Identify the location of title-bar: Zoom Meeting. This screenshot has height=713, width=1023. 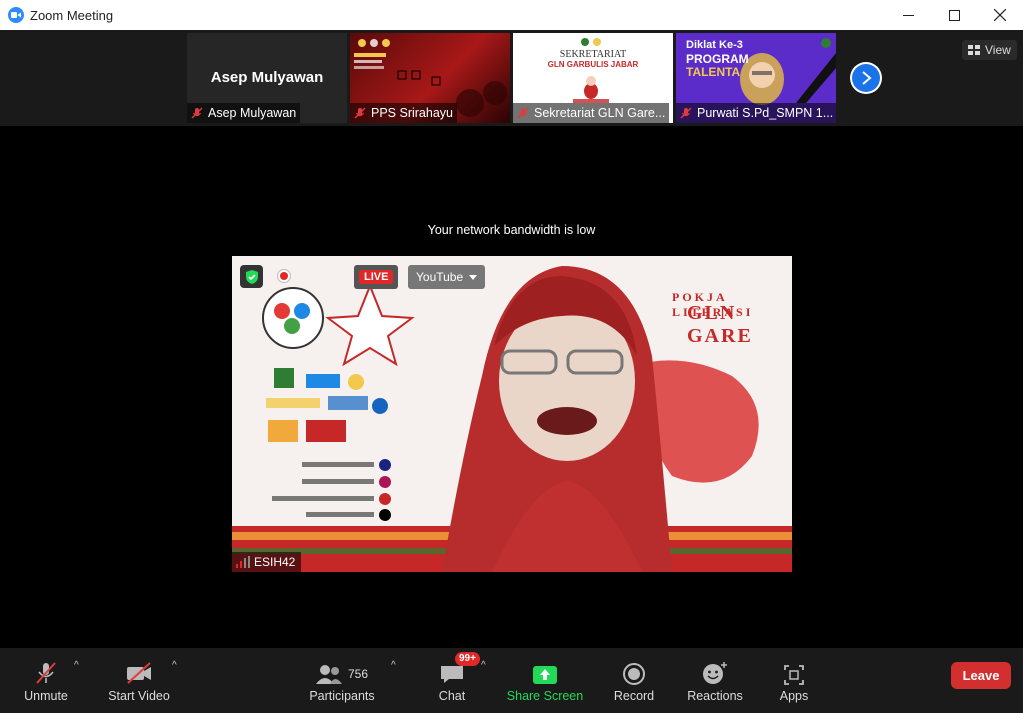
(511, 15).